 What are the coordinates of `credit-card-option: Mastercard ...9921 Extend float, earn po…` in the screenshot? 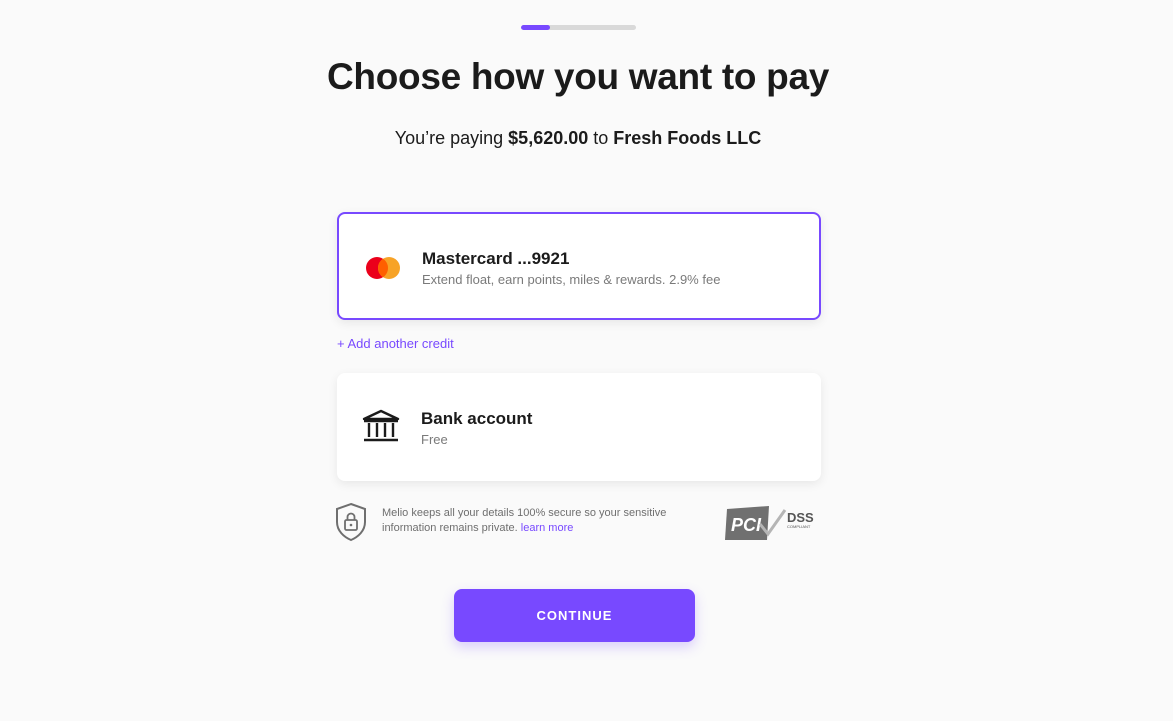 It's located at (579, 266).